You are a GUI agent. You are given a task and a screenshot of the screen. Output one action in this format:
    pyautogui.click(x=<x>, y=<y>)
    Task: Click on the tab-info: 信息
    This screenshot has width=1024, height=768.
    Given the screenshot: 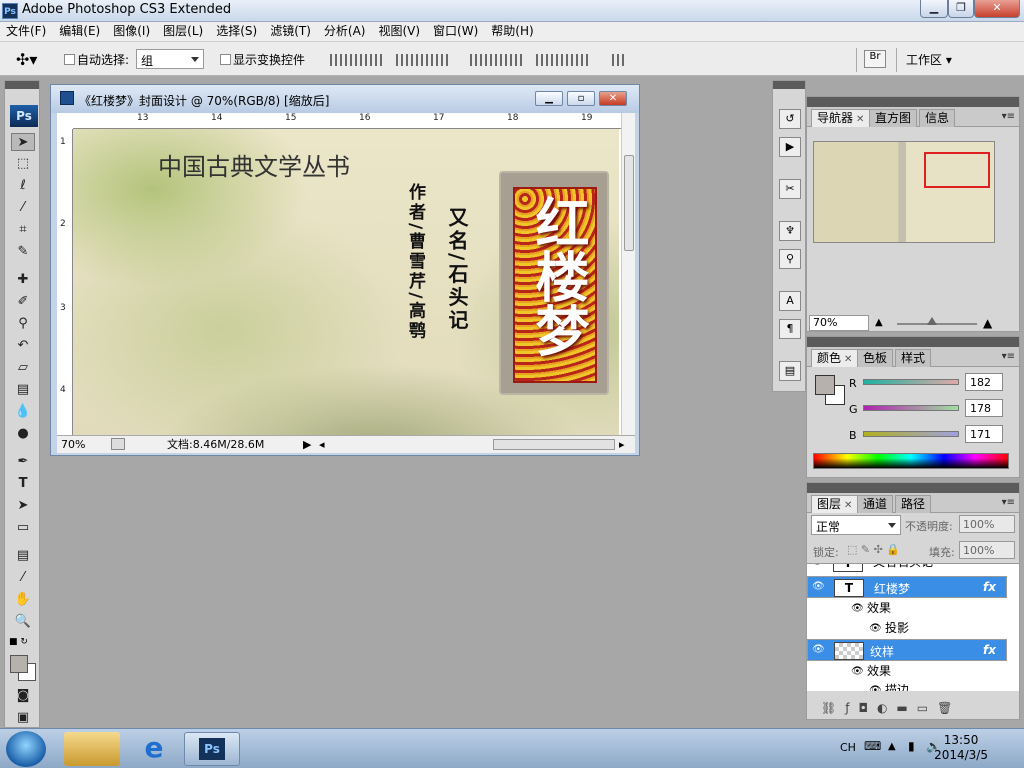 What is the action you would take?
    pyautogui.click(x=937, y=118)
    